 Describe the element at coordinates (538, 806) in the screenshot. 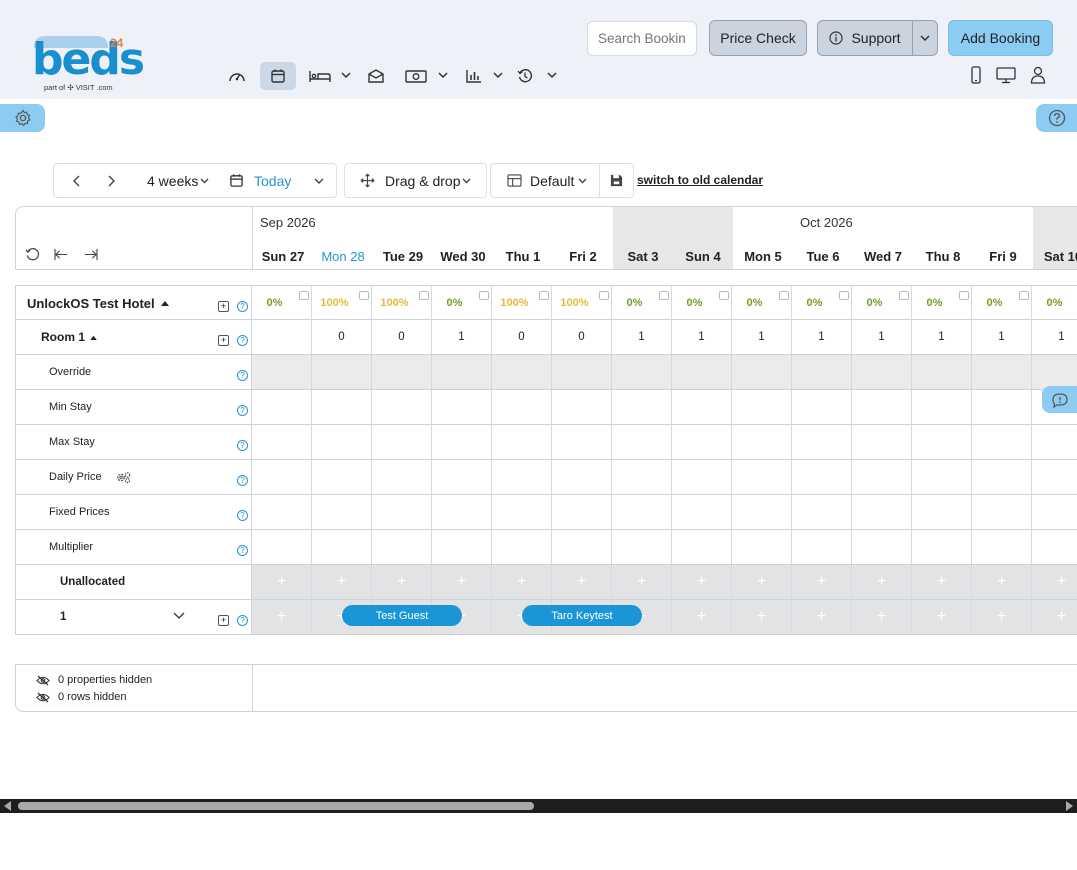

I see `horizontal-scrollbar` at that location.